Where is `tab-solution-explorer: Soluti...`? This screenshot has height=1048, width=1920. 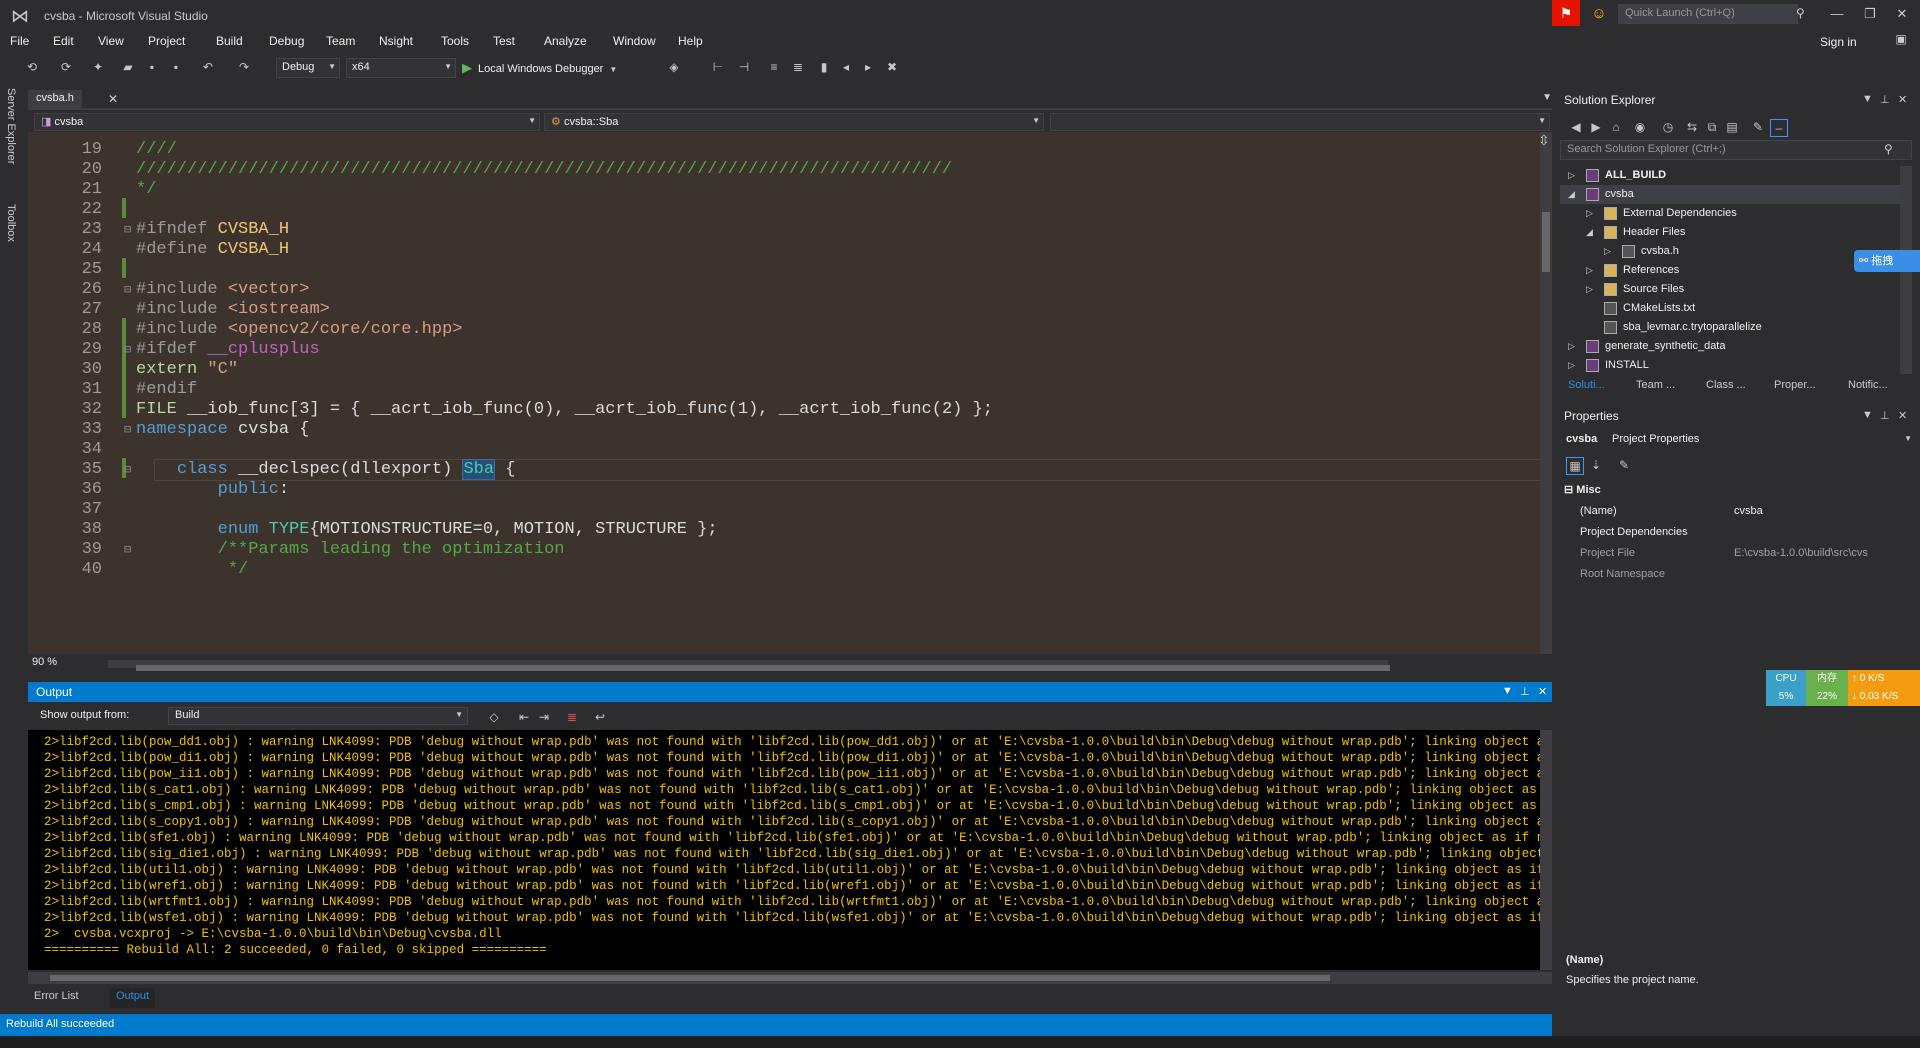
tab-solution-explorer: Soluti... is located at coordinates (1586, 386).